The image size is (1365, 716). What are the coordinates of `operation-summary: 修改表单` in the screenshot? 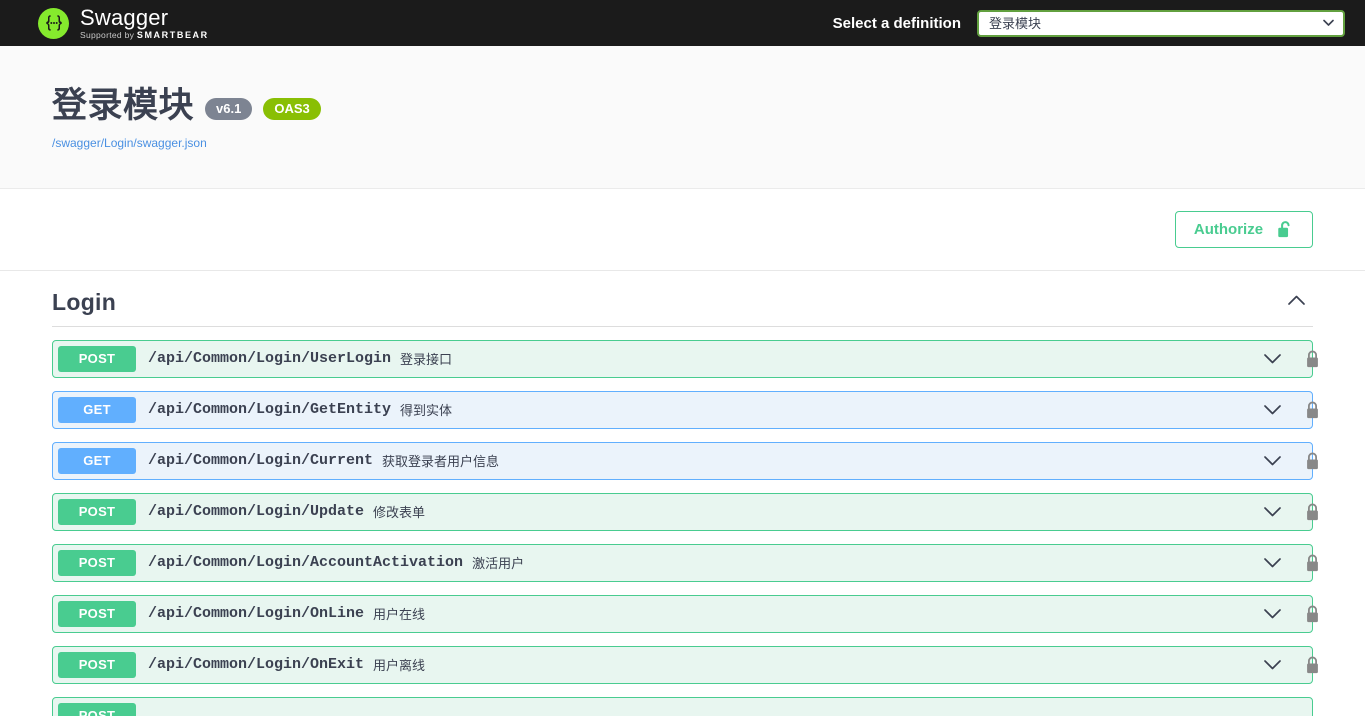 It's located at (399, 513).